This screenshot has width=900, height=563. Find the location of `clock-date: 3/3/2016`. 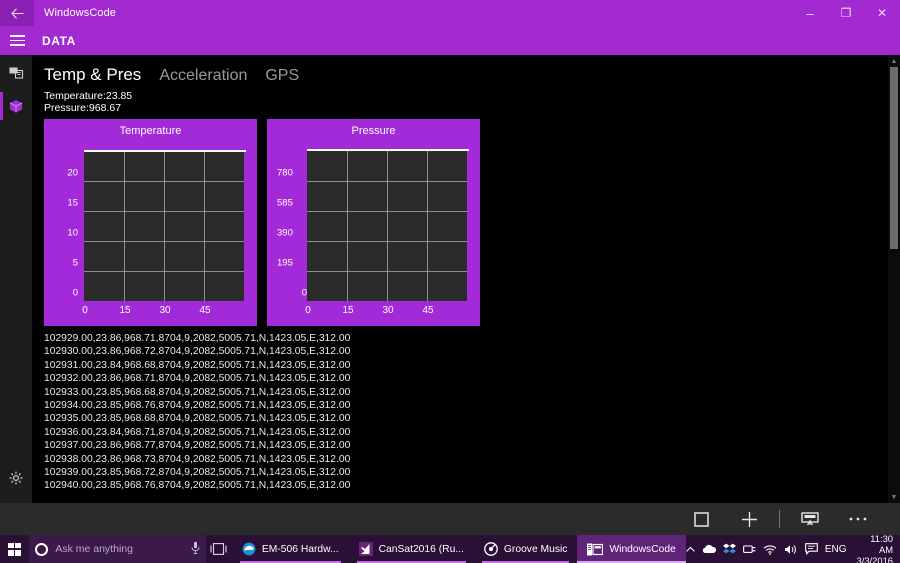

clock-date: 3/3/2016 is located at coordinates (875, 558).